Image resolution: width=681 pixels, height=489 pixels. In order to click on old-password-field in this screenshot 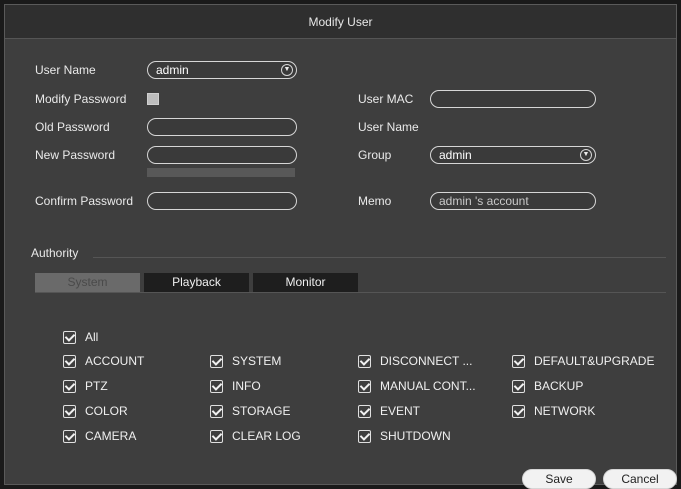, I will do `click(222, 127)`.